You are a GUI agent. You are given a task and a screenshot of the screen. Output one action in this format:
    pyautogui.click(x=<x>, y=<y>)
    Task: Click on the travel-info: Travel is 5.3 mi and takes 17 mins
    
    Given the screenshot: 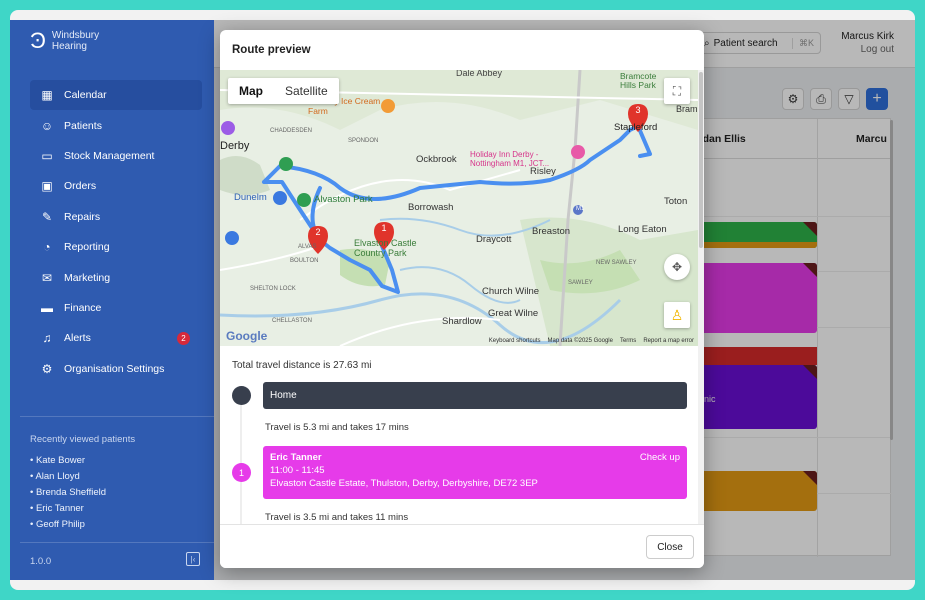 What is the action you would take?
    pyautogui.click(x=337, y=427)
    